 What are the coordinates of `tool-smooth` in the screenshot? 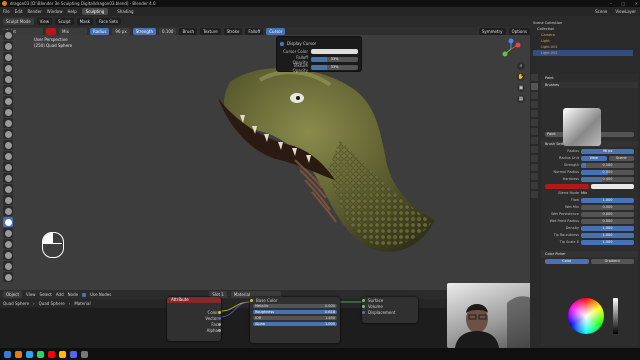 It's located at (8, 134).